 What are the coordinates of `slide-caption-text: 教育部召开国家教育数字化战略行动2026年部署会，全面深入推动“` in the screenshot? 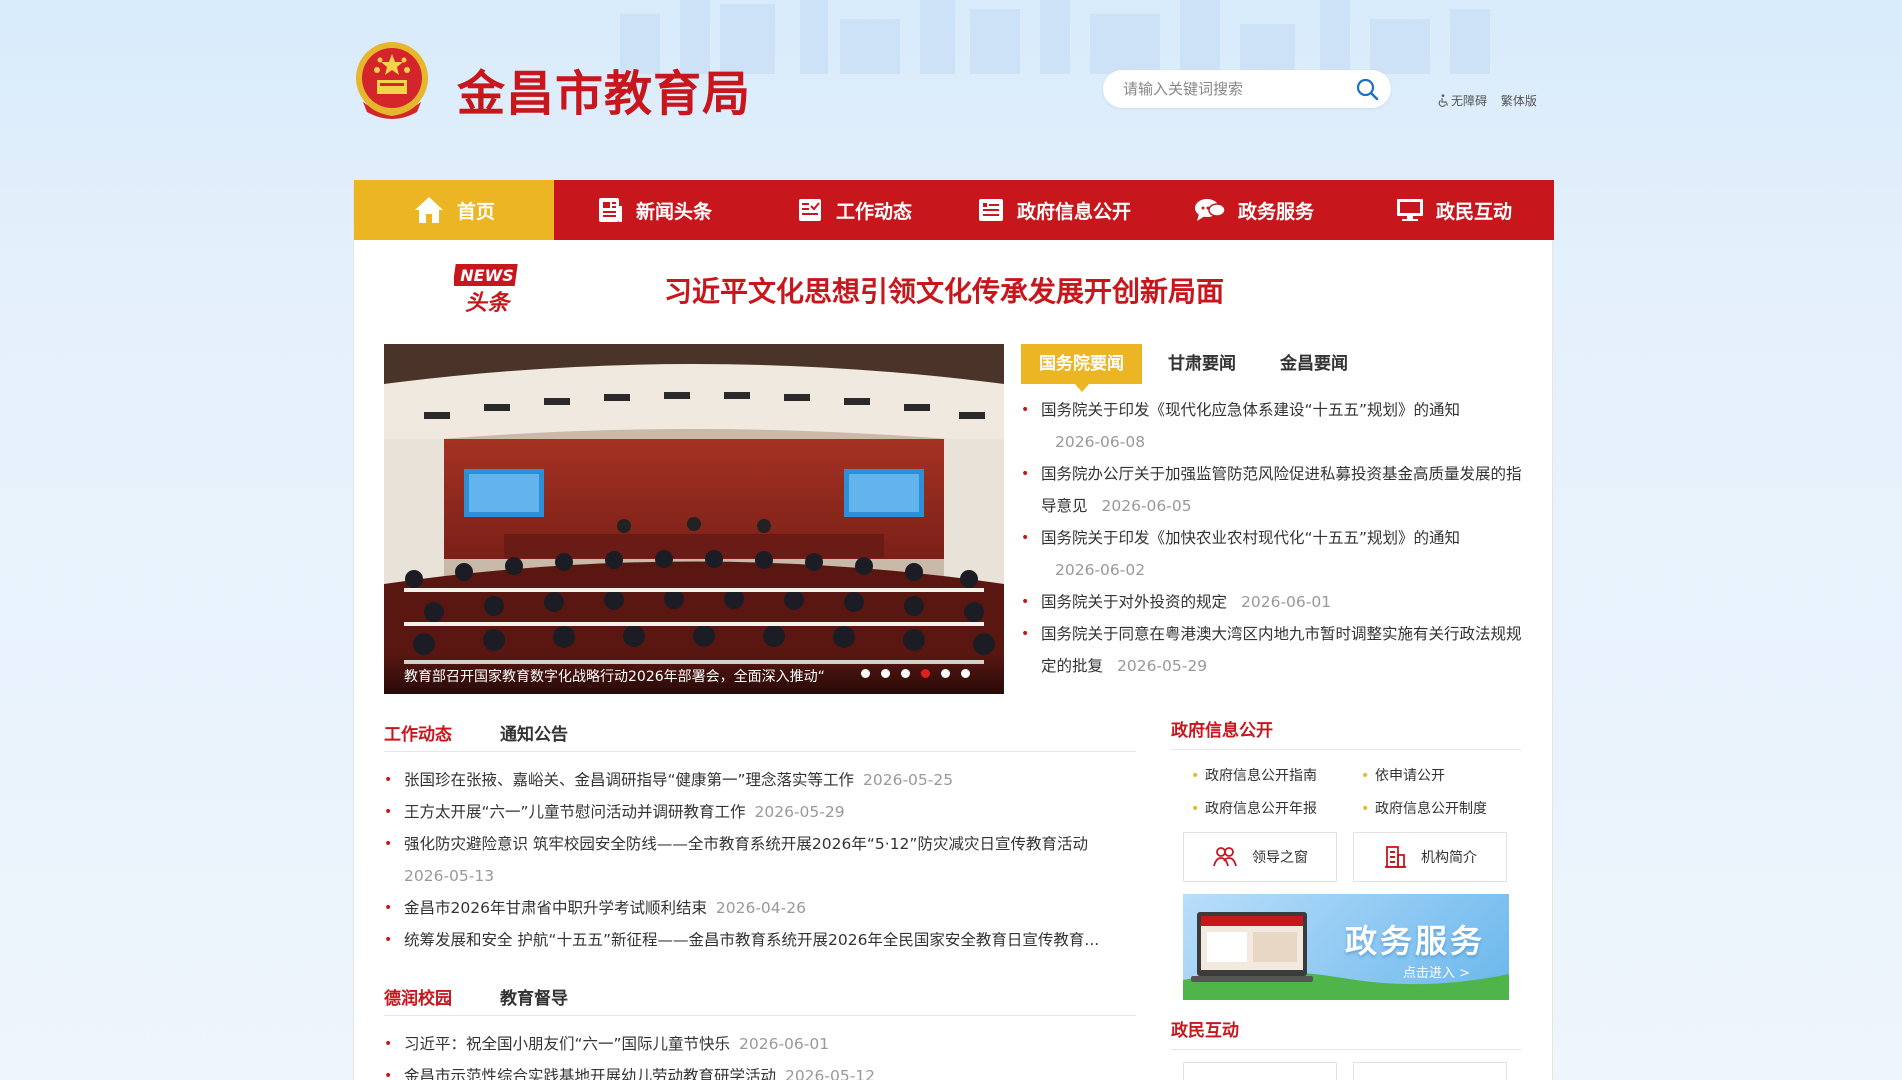 It's located at (630, 676).